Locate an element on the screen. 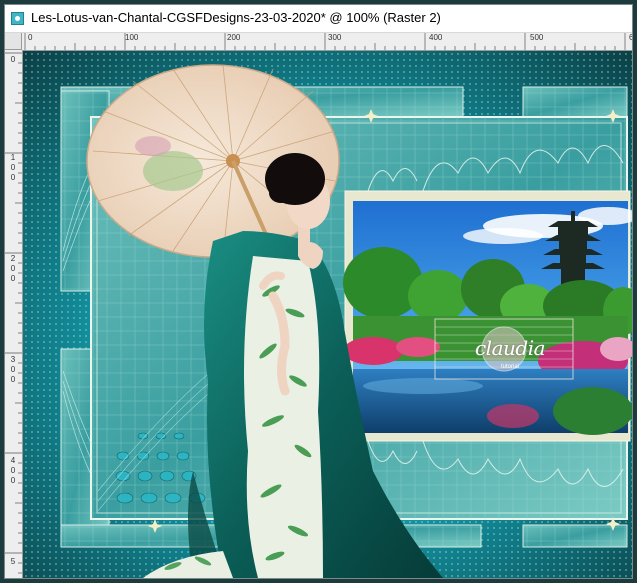 Image resolution: width=637 pixels, height=583 pixels. ruler-label: 300 is located at coordinates (335, 37).